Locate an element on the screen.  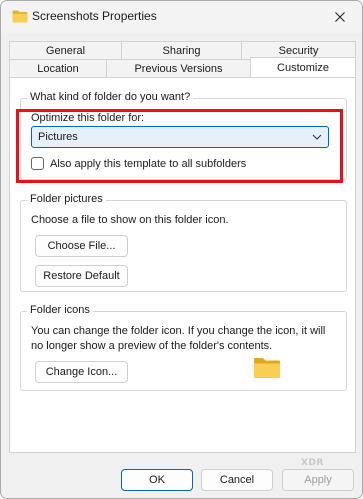
tab-previous-versions: Previous Versions is located at coordinates (178, 68).